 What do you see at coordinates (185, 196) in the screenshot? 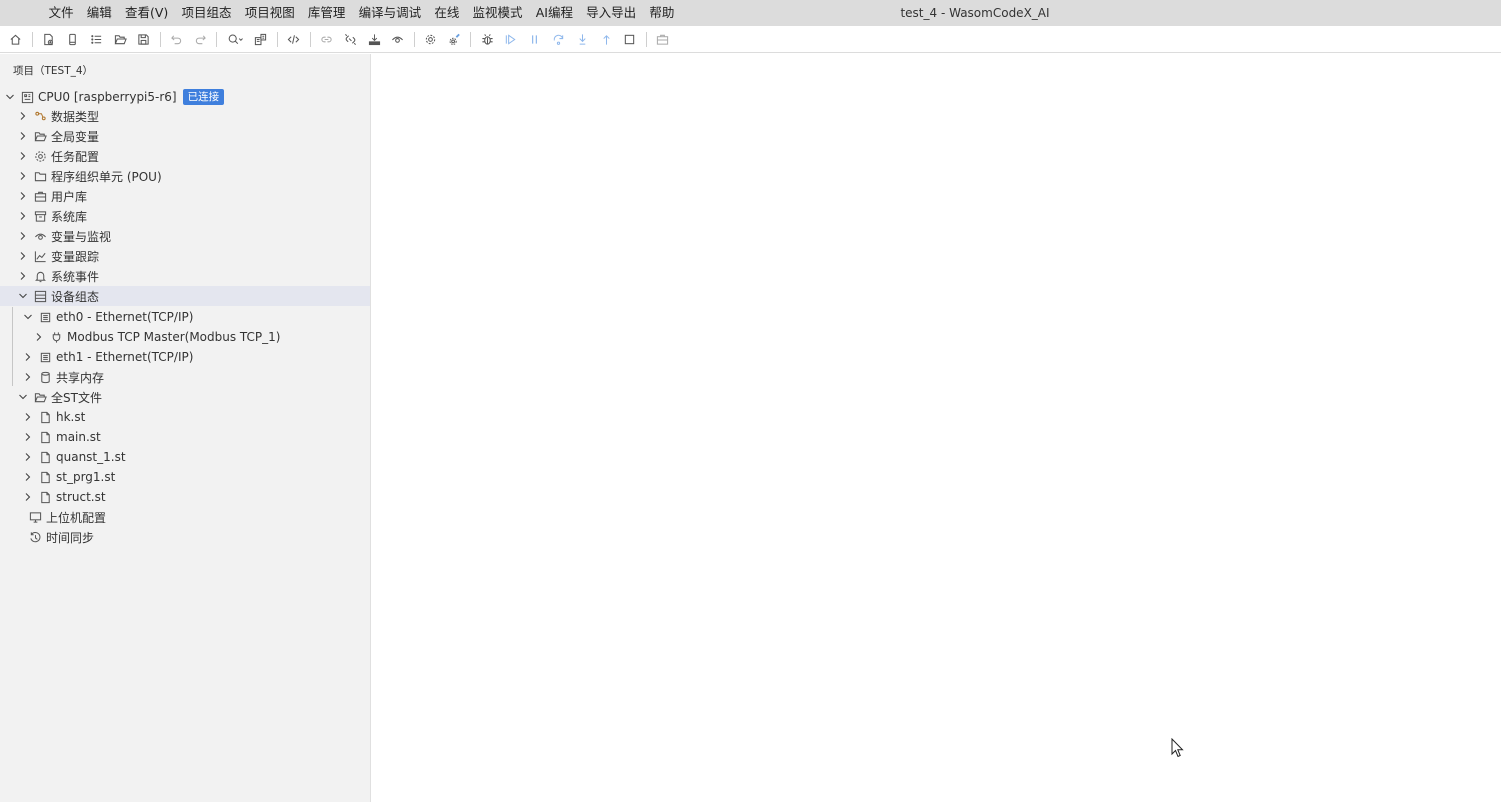
I see `tree-item-user-lib: 用户库` at bounding box center [185, 196].